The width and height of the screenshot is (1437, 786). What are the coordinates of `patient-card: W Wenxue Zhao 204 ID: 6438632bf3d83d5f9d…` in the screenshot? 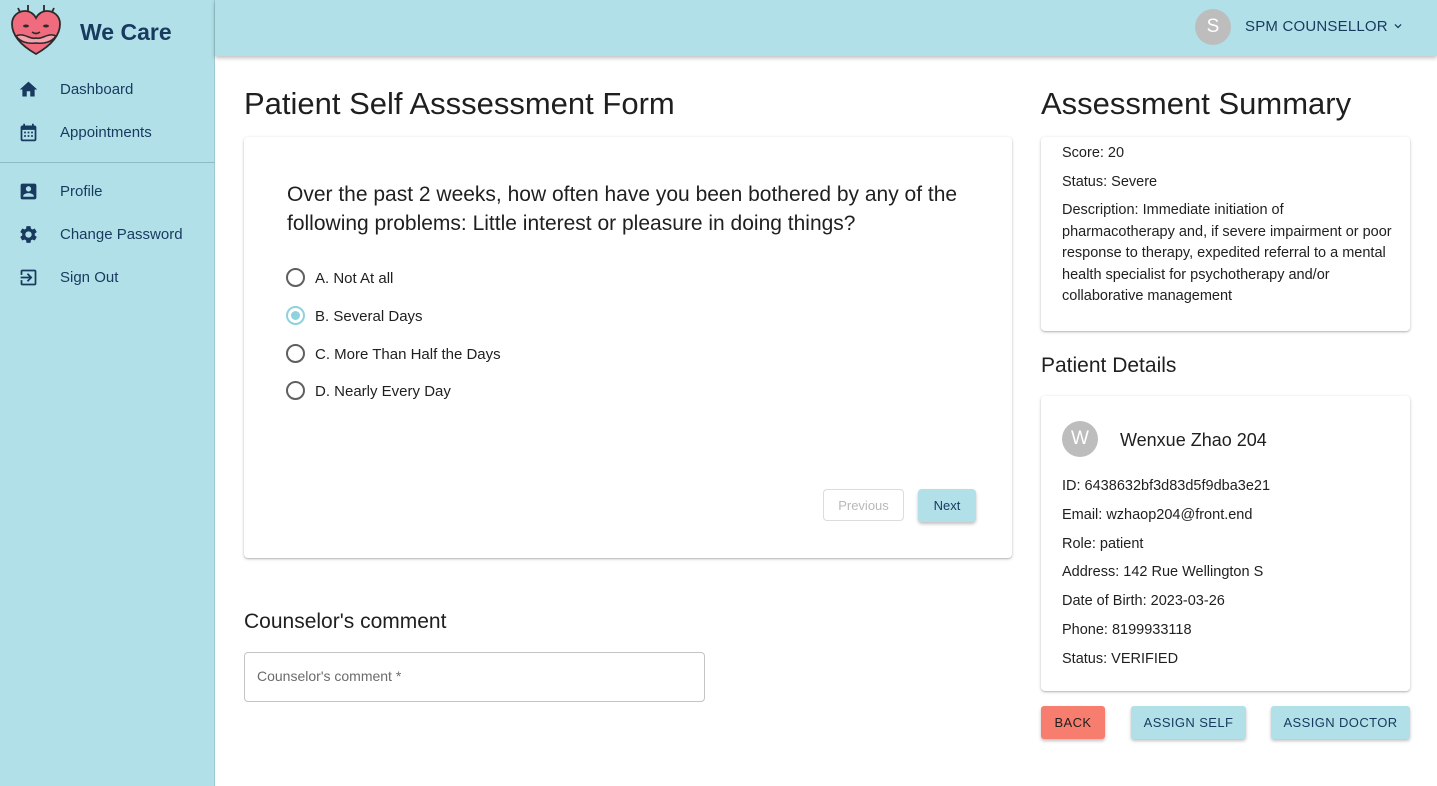 It's located at (1225, 543).